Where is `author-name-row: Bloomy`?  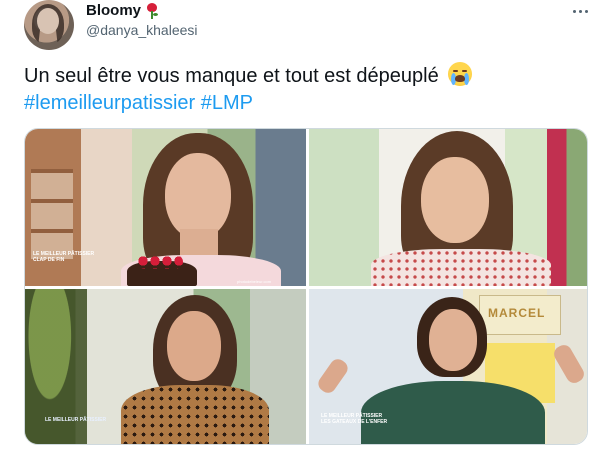 author-name-row: Bloomy is located at coordinates (122, 10).